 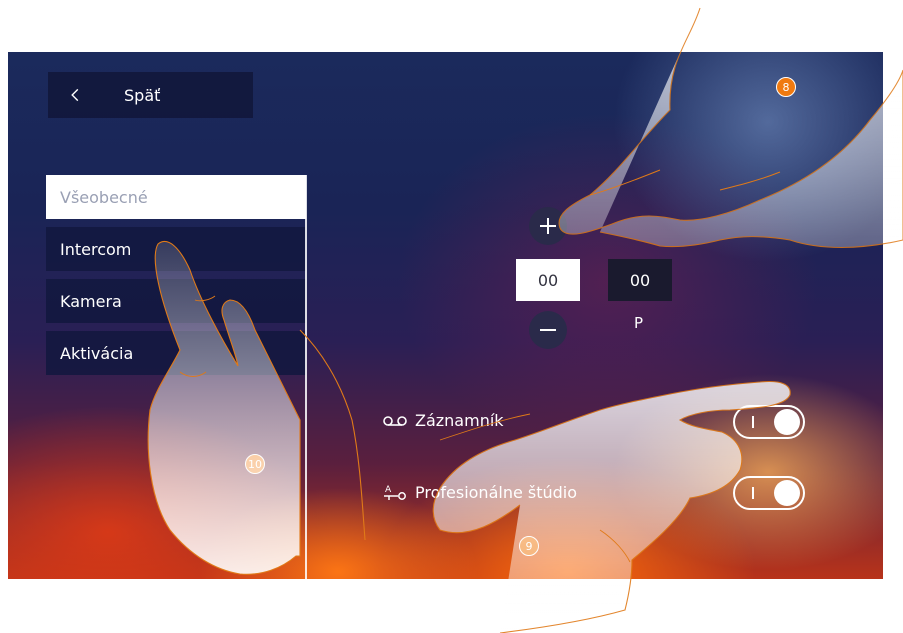 I want to click on menu-item-vseobecne: Všeobecné, so click(x=176, y=197).